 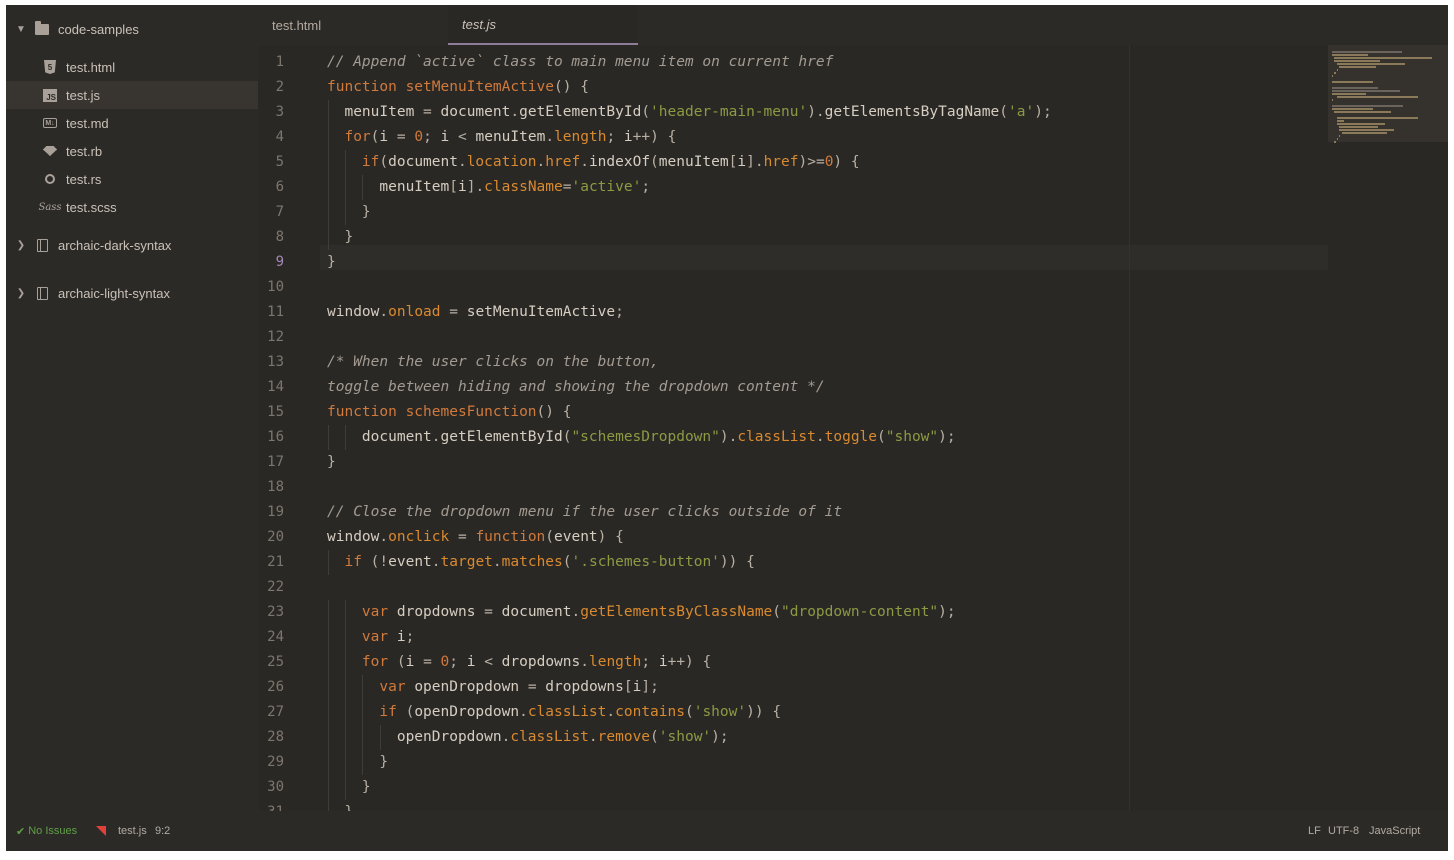 I want to click on tree-file-test-scss: Sass test.scss, so click(x=132, y=207).